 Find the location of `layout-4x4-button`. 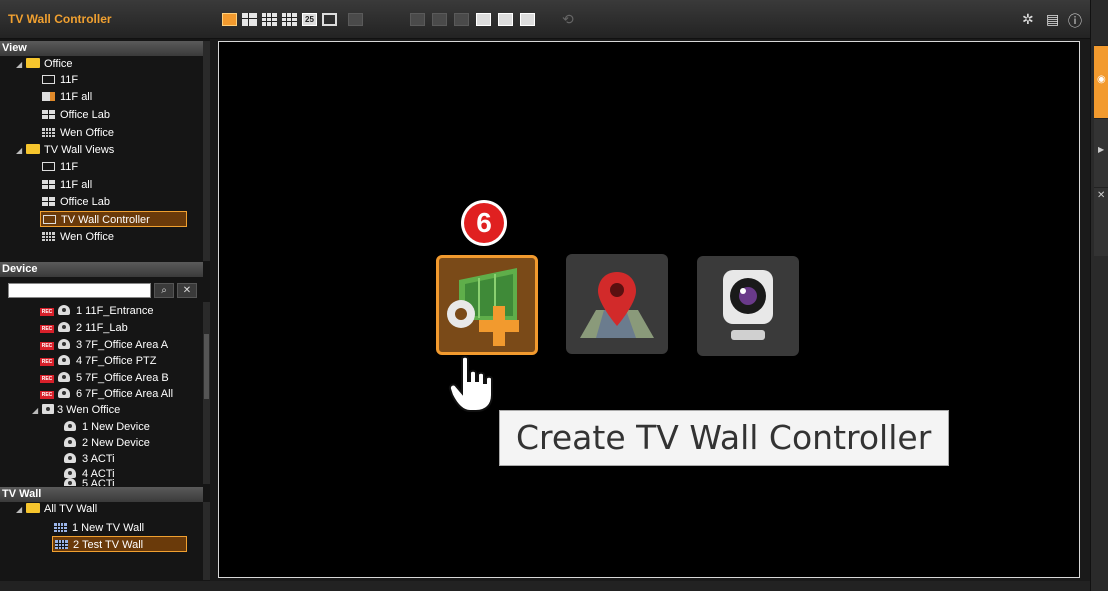

layout-4x4-button is located at coordinates (289, 19).